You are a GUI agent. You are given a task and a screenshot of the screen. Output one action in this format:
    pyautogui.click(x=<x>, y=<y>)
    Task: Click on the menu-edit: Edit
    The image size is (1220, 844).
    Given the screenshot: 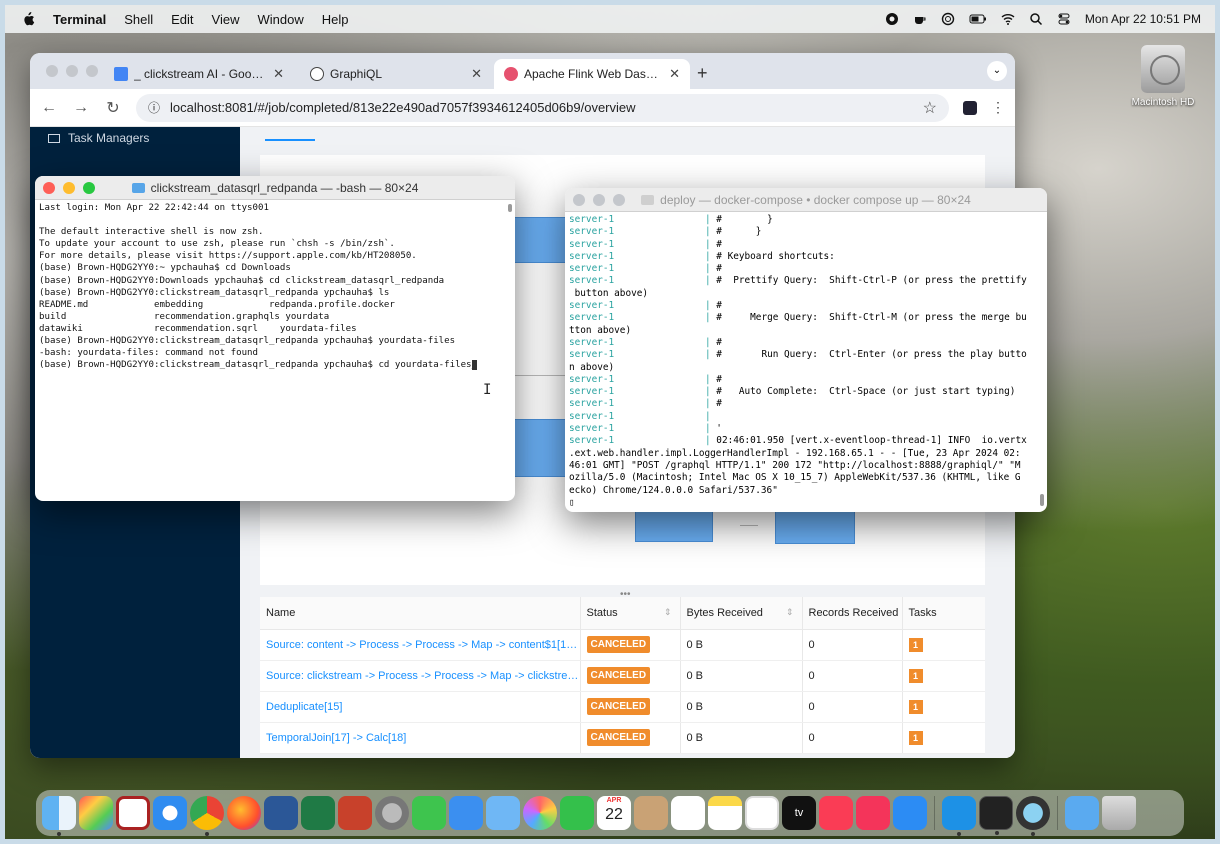 What is the action you would take?
    pyautogui.click(x=182, y=19)
    